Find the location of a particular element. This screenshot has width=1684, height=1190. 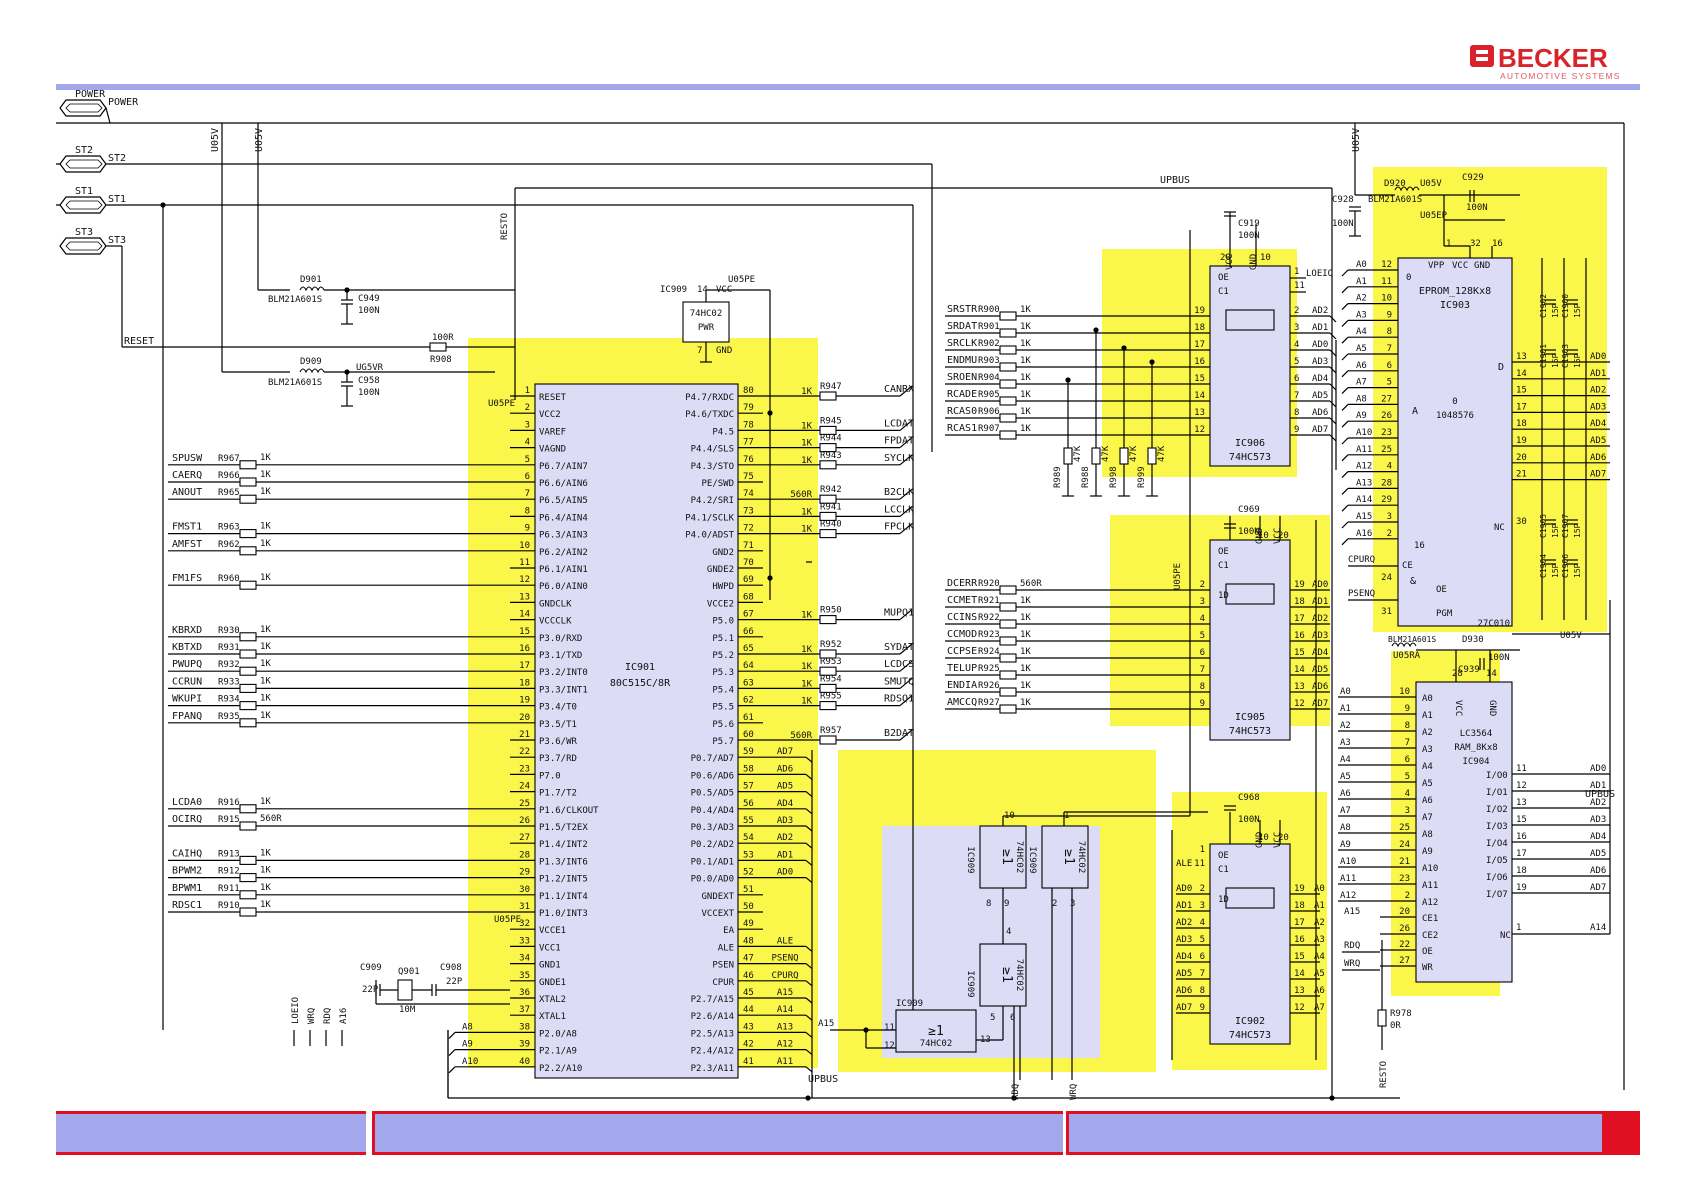

ic904-addr-name: A9 is located at coordinates (1427, 852).